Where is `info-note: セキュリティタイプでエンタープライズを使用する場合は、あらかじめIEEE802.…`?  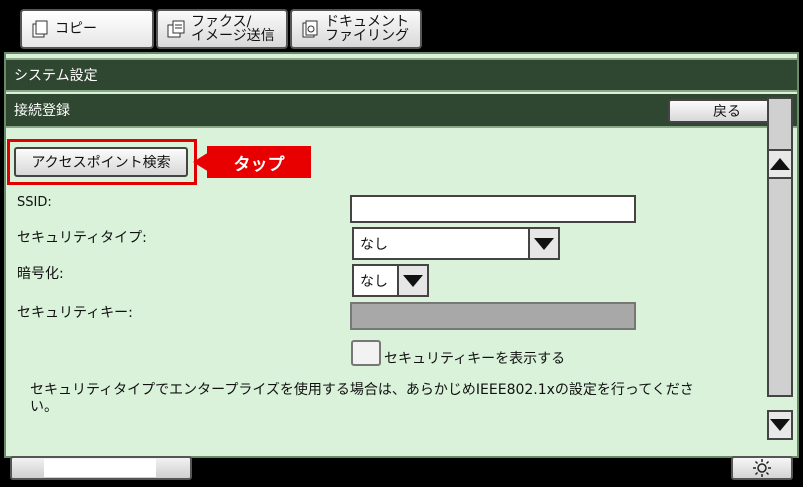 info-note: セキュリティタイプでエンタープライズを使用する場合は、あらかじめIEEE802.… is located at coordinates (400, 399).